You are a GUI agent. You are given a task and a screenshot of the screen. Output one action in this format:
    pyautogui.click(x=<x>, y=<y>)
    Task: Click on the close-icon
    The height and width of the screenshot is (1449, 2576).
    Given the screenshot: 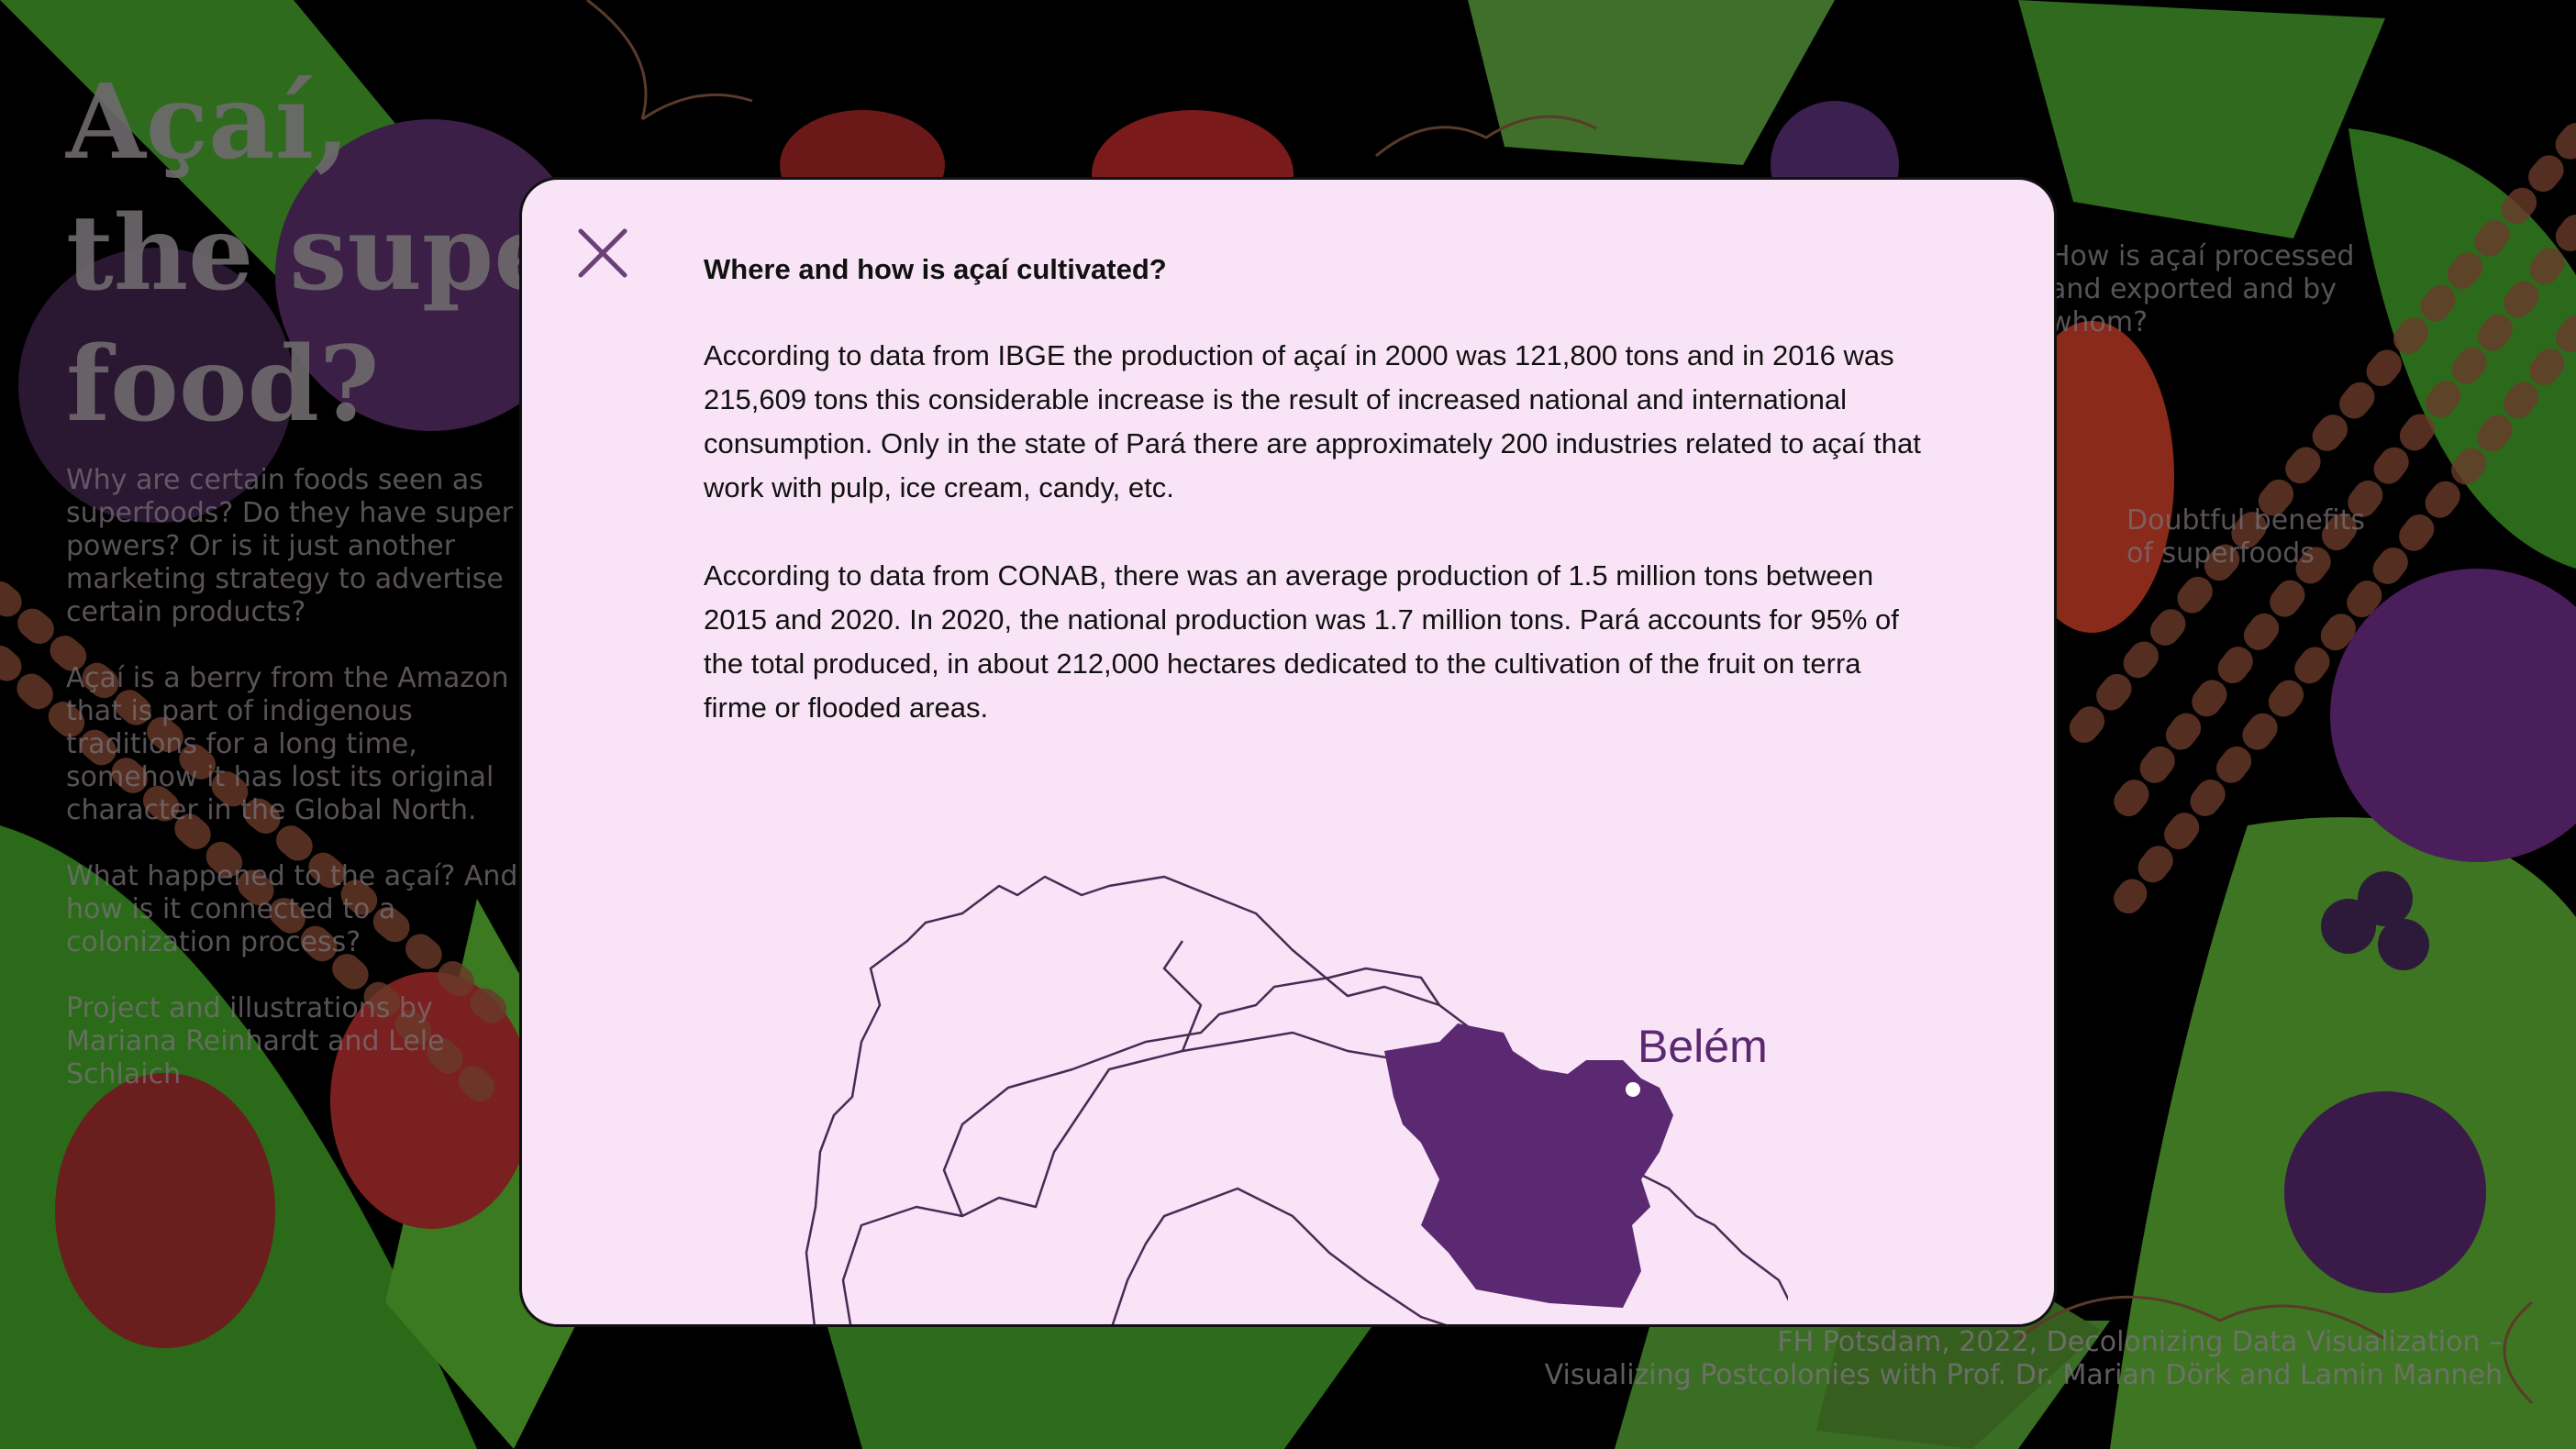 What is the action you would take?
    pyautogui.click(x=602, y=253)
    